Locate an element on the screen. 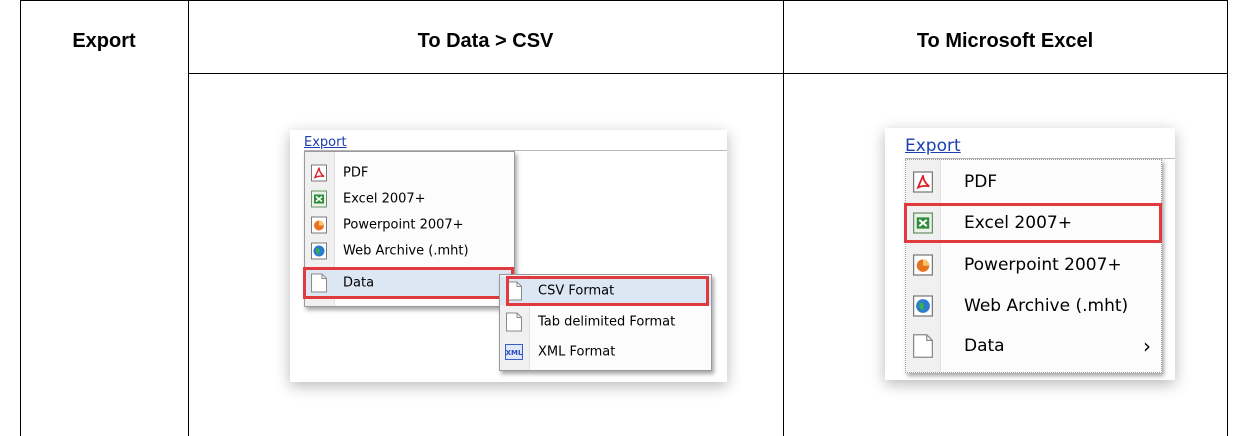  svg-text: XML is located at coordinates (514, 353).